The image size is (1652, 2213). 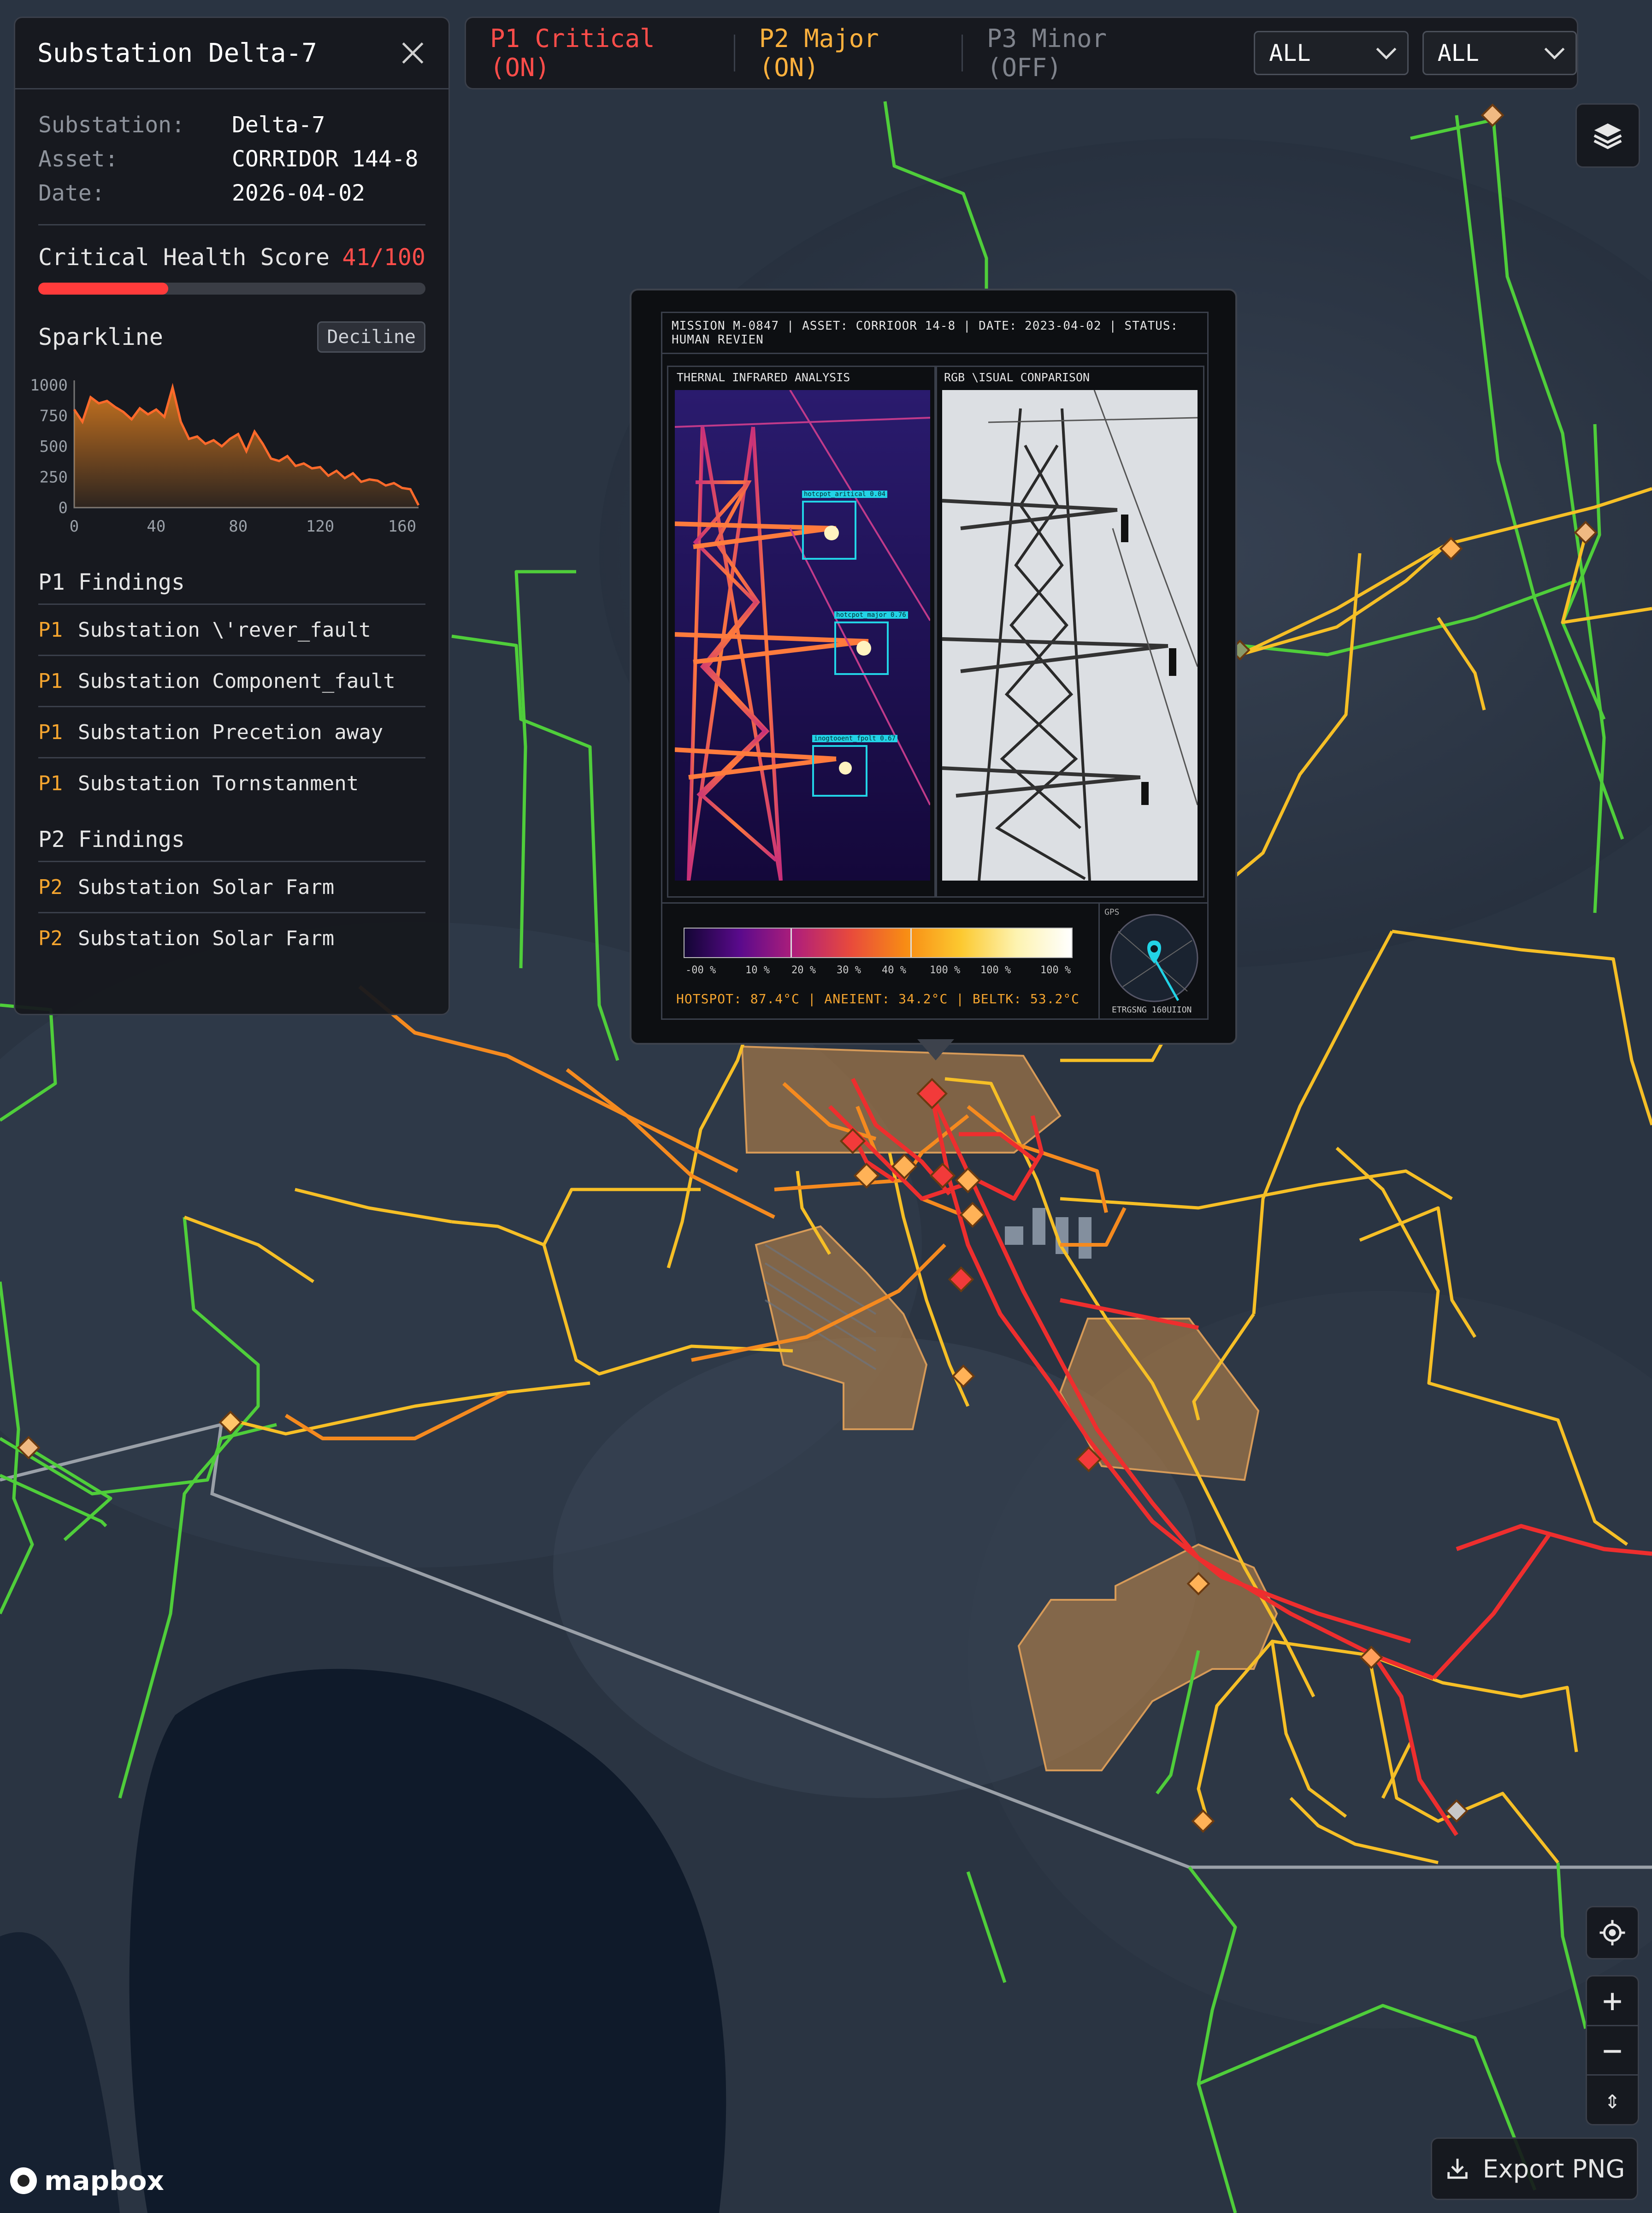 What do you see at coordinates (104, 2180) in the screenshot?
I see `mapbox-logo-text: mapbox` at bounding box center [104, 2180].